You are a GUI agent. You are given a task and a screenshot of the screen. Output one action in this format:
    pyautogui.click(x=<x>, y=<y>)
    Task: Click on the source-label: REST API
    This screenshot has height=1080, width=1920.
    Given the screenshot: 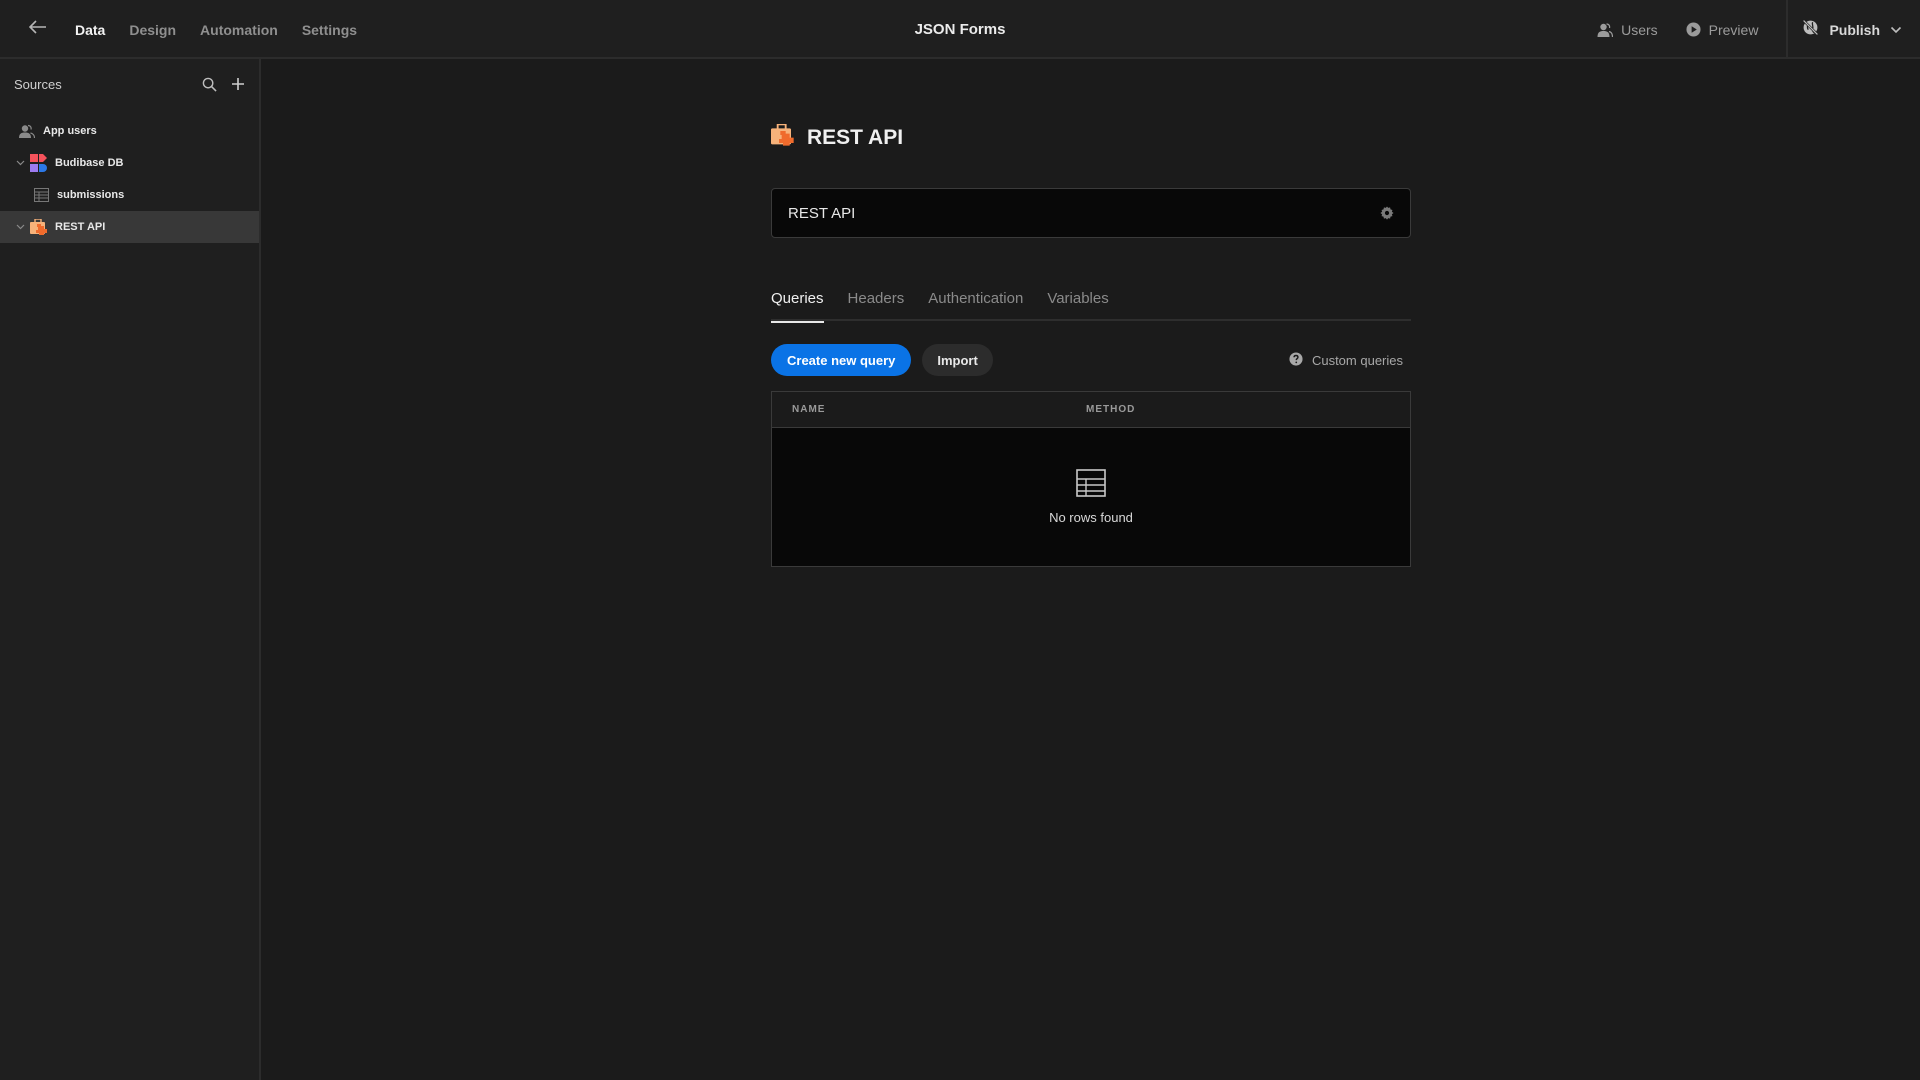 What is the action you would take?
    pyautogui.click(x=80, y=227)
    